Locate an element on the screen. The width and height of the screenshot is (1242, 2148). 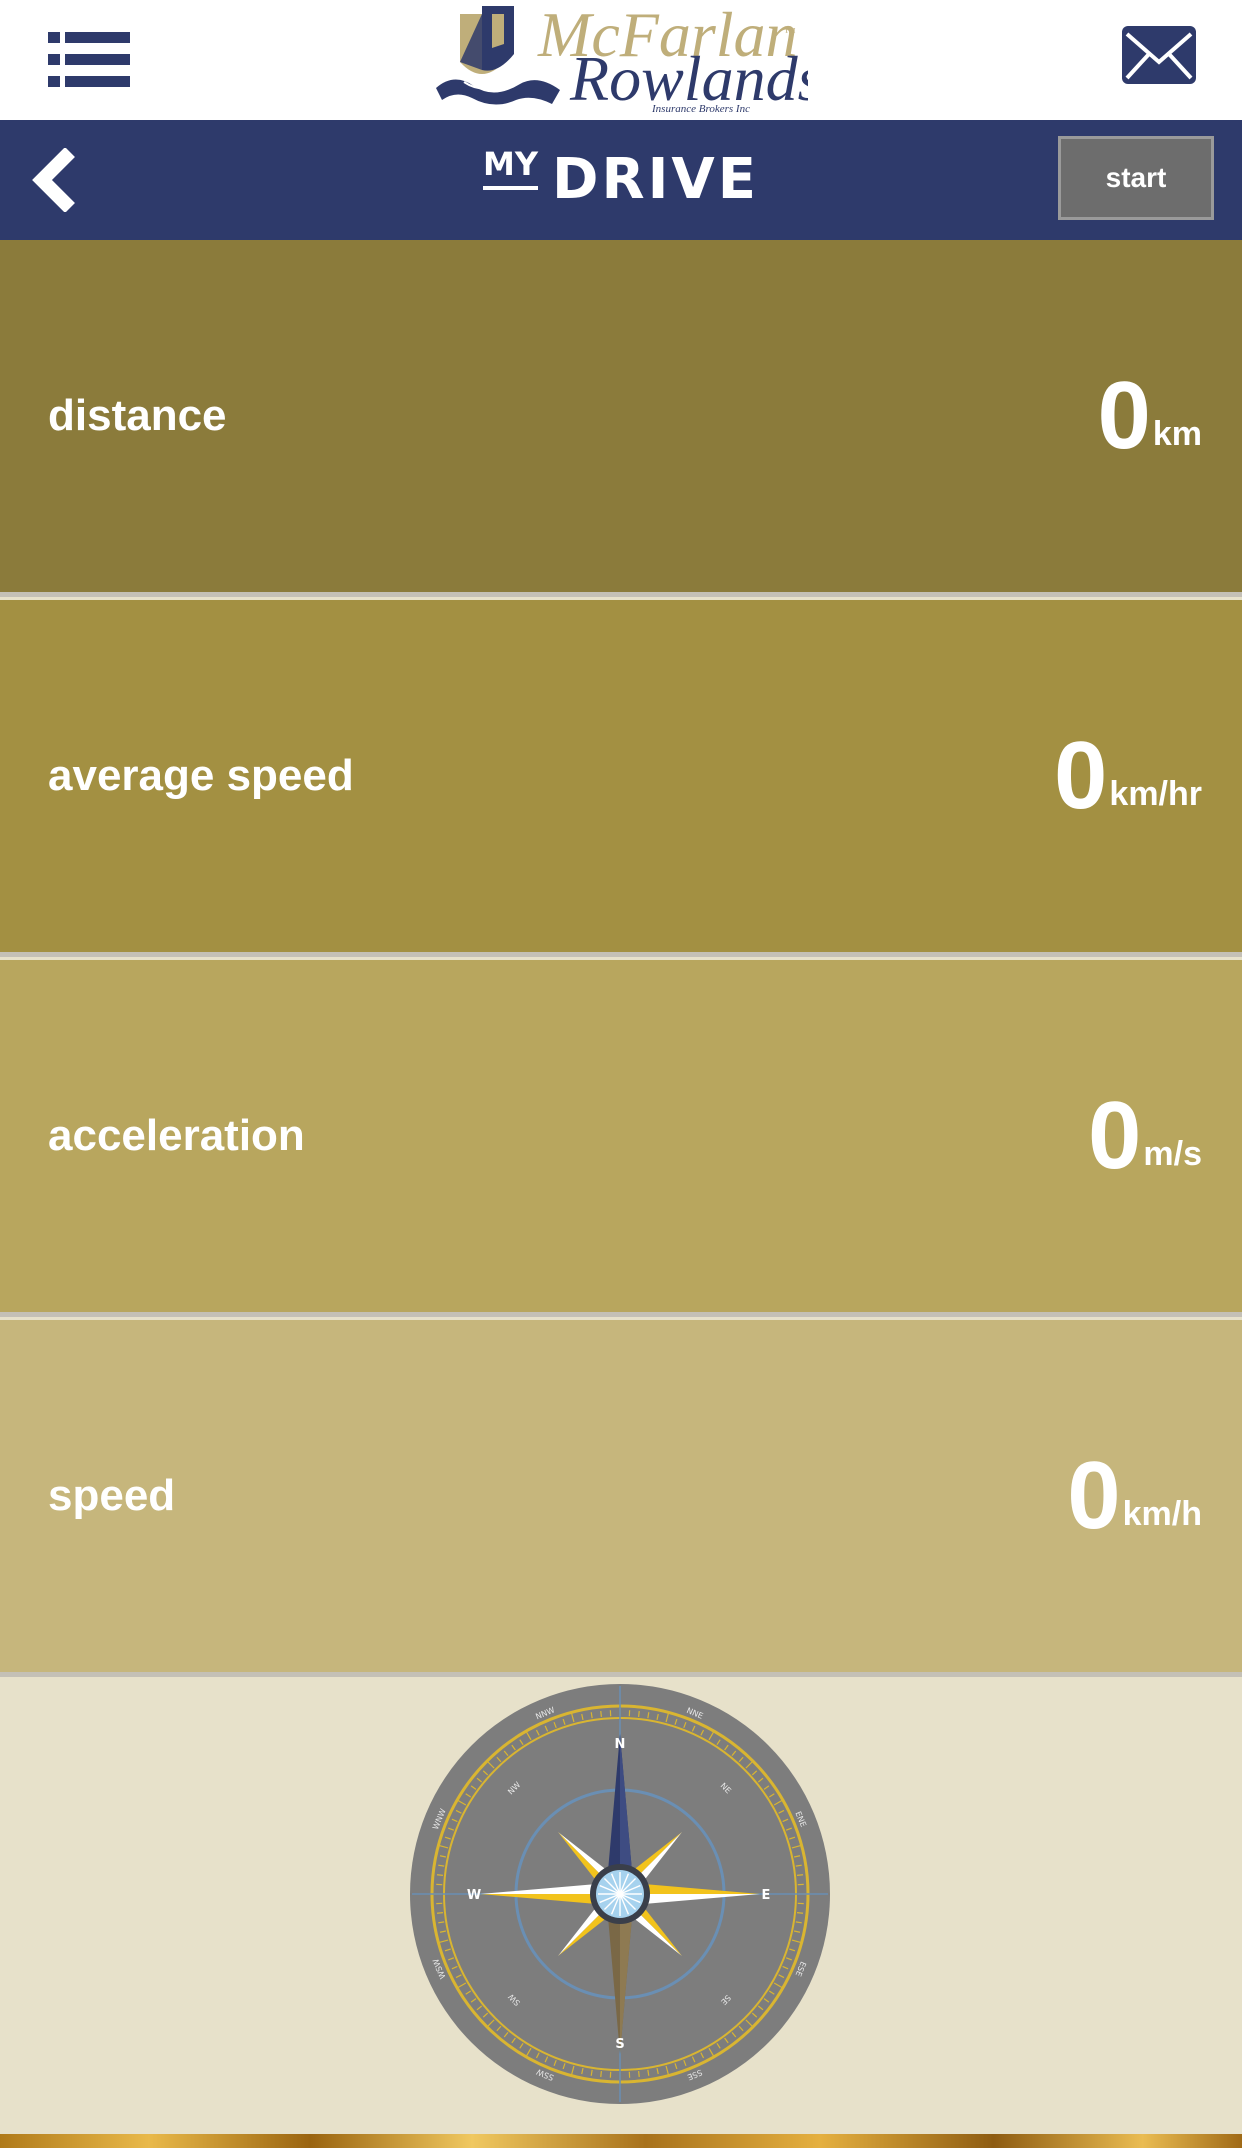
compass-east: E is located at coordinates (766, 1895).